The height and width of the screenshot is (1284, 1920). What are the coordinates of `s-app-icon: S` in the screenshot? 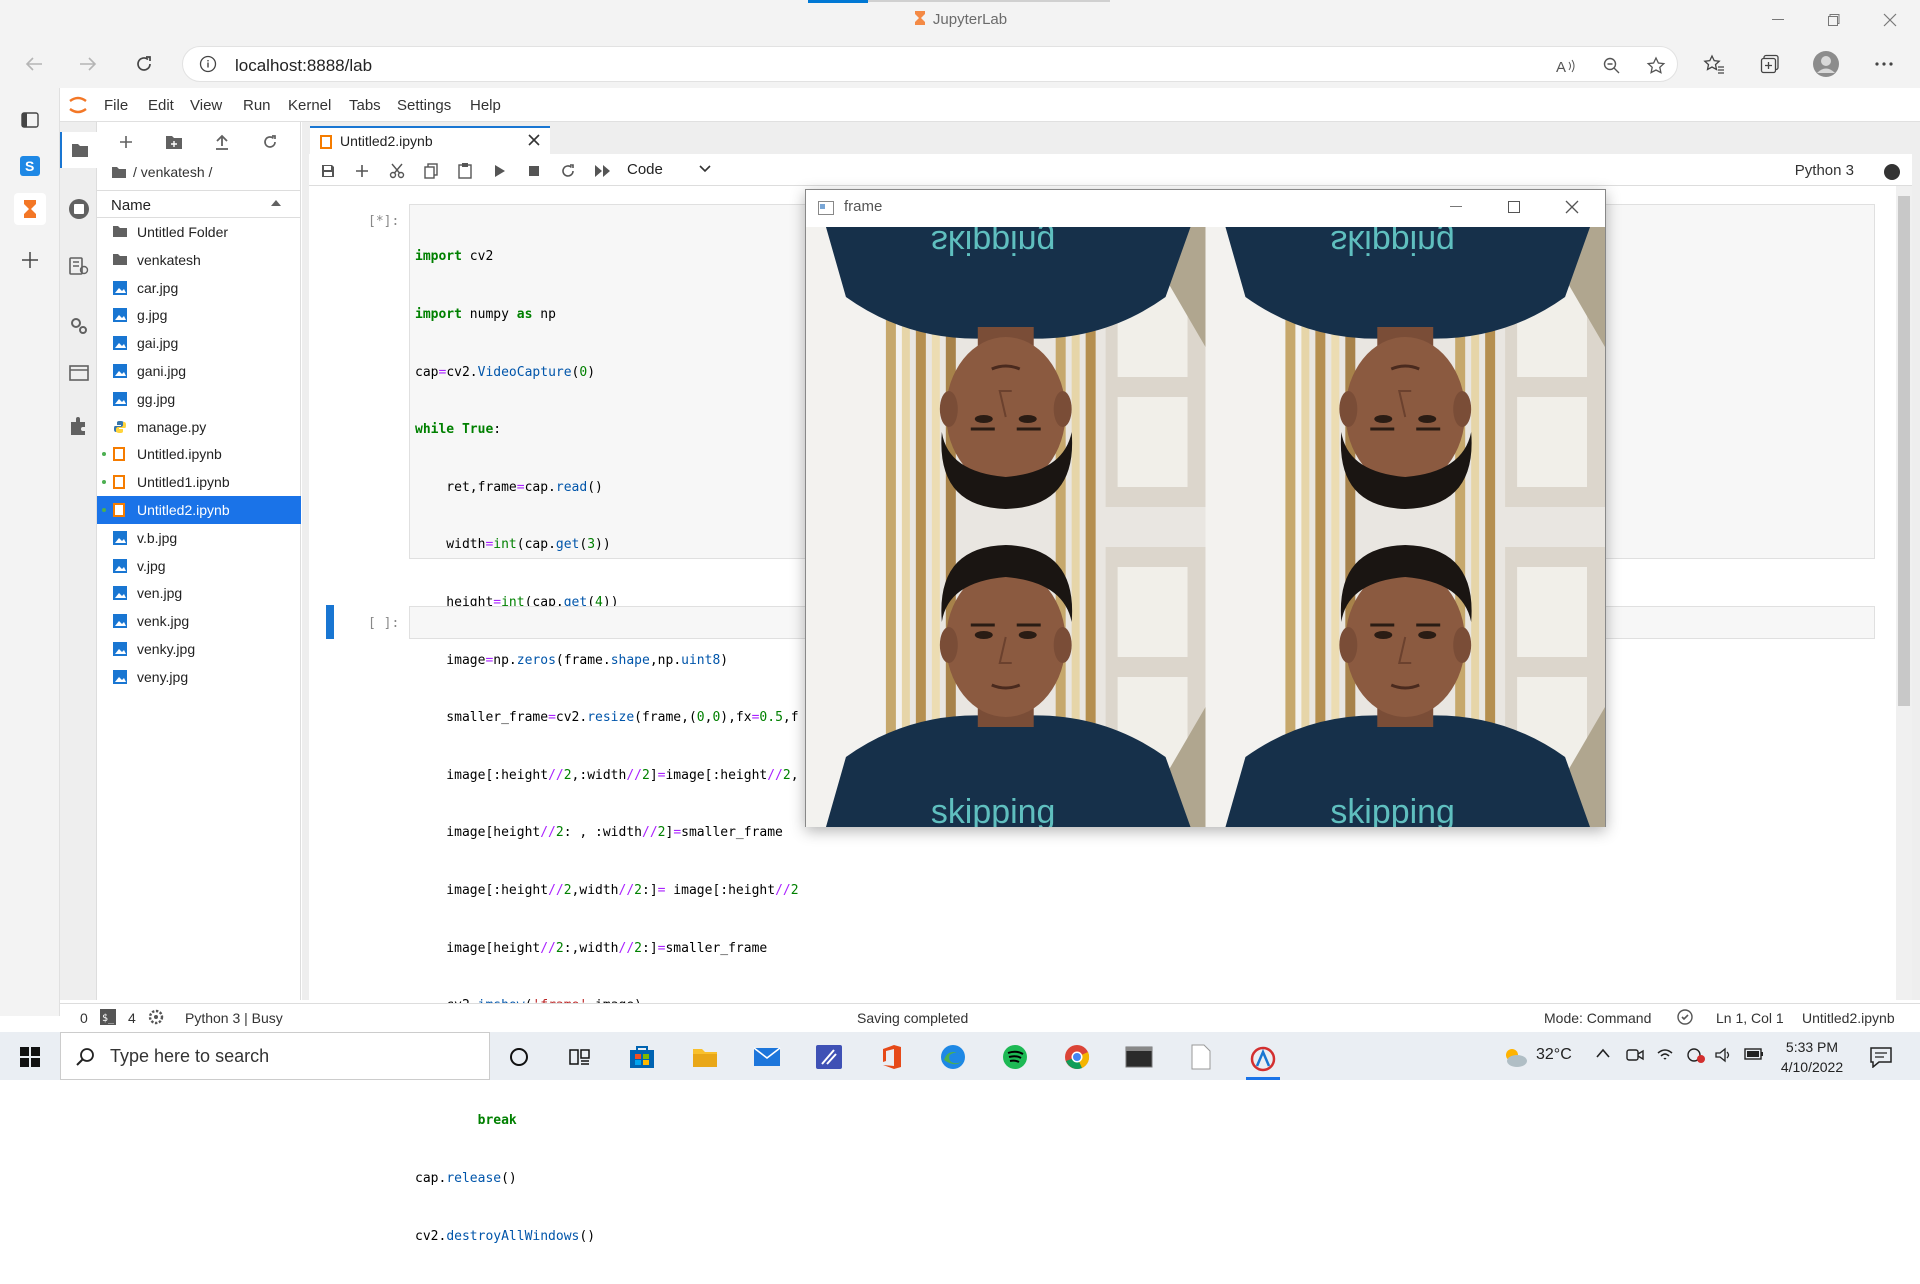 It's located at (30, 166).